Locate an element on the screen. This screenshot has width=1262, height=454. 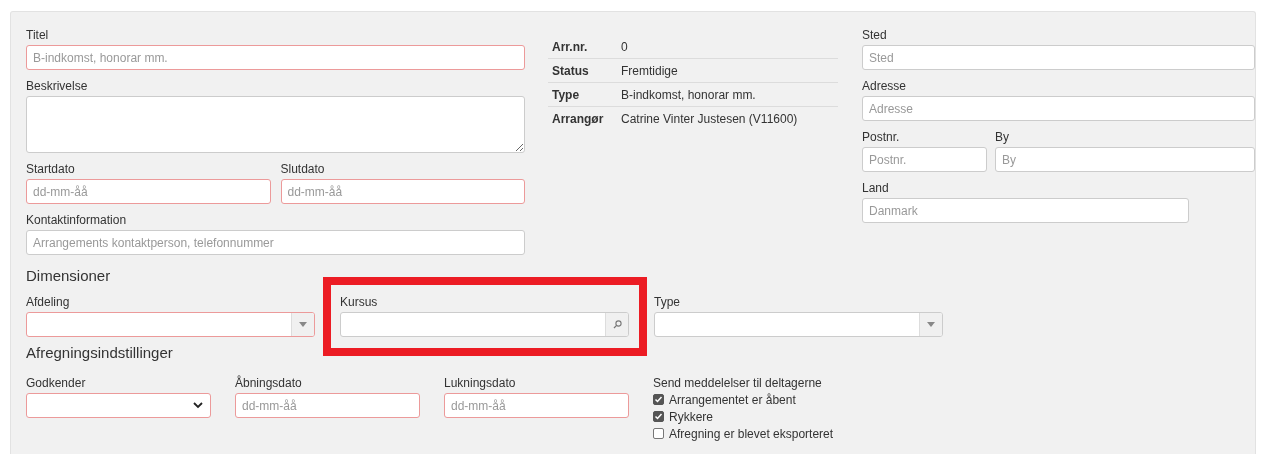
address-field: Adresse is located at coordinates (1058, 108).